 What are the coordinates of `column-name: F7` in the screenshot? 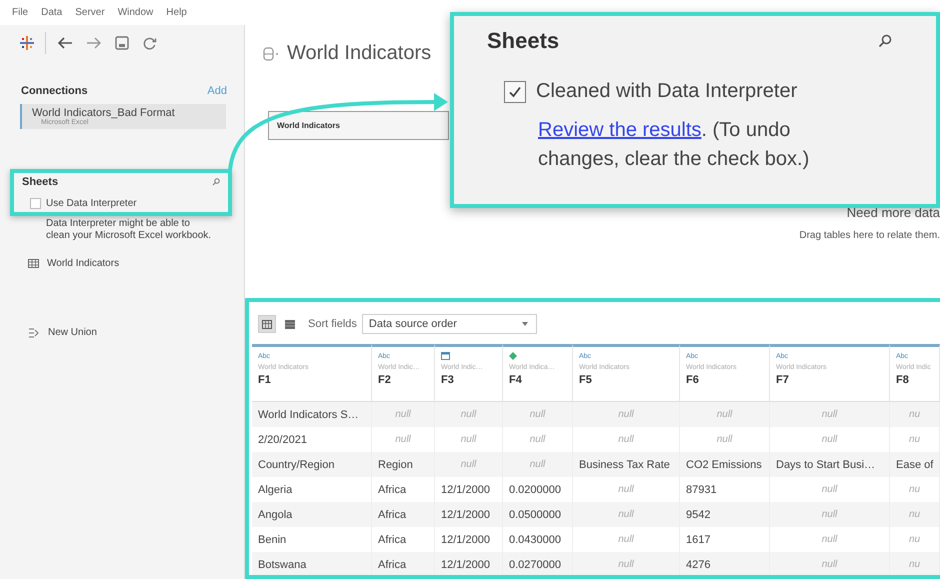 It's located at (783, 380).